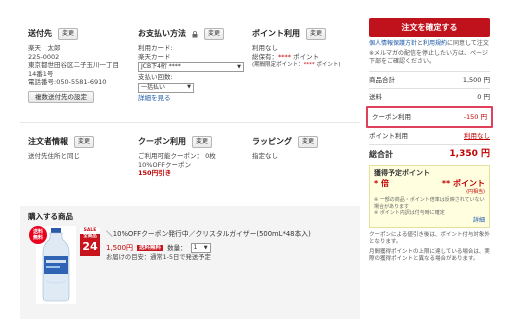  I want to click on subtotal-value: 1,500 円, so click(476, 79).